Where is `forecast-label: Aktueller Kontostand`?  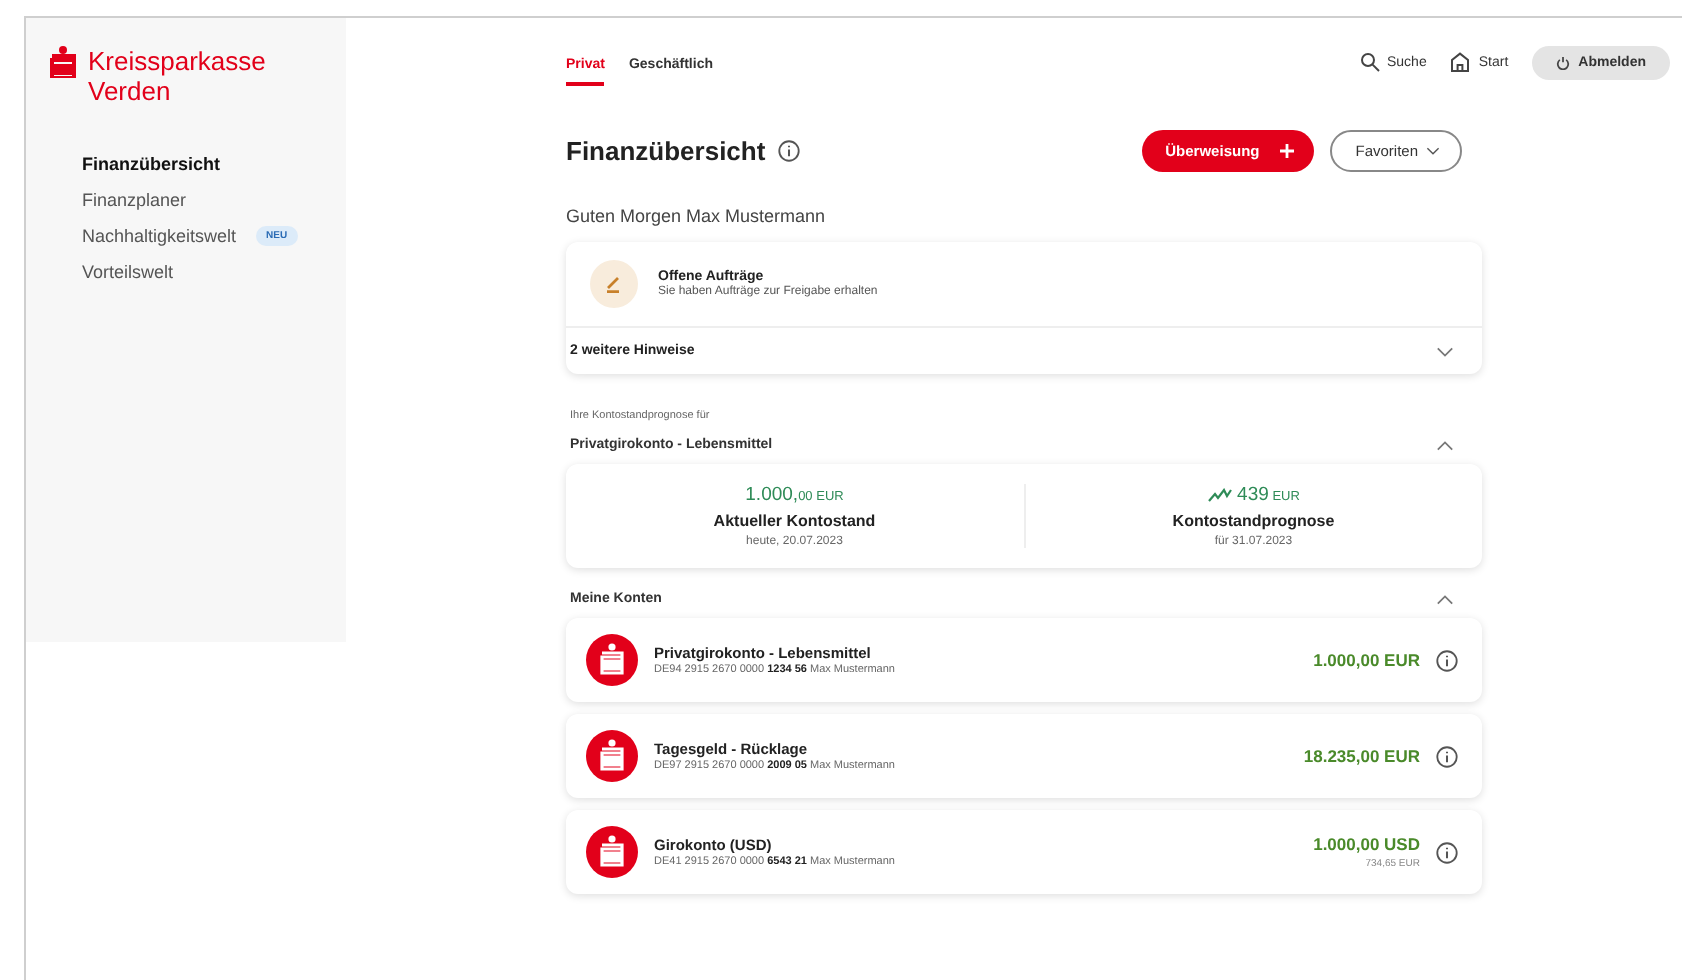 forecast-label: Aktueller Kontostand is located at coordinates (794, 521).